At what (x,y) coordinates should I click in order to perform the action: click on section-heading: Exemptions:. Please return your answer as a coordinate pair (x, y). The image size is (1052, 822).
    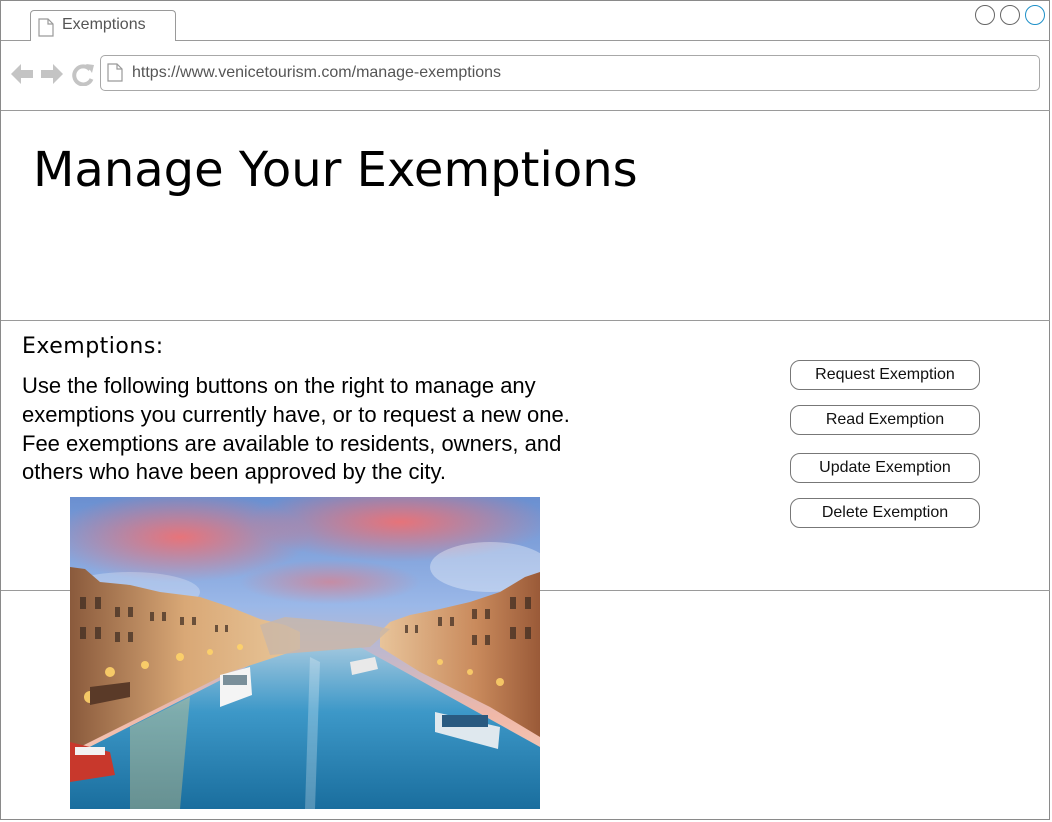
    Looking at the image, I should click on (93, 346).